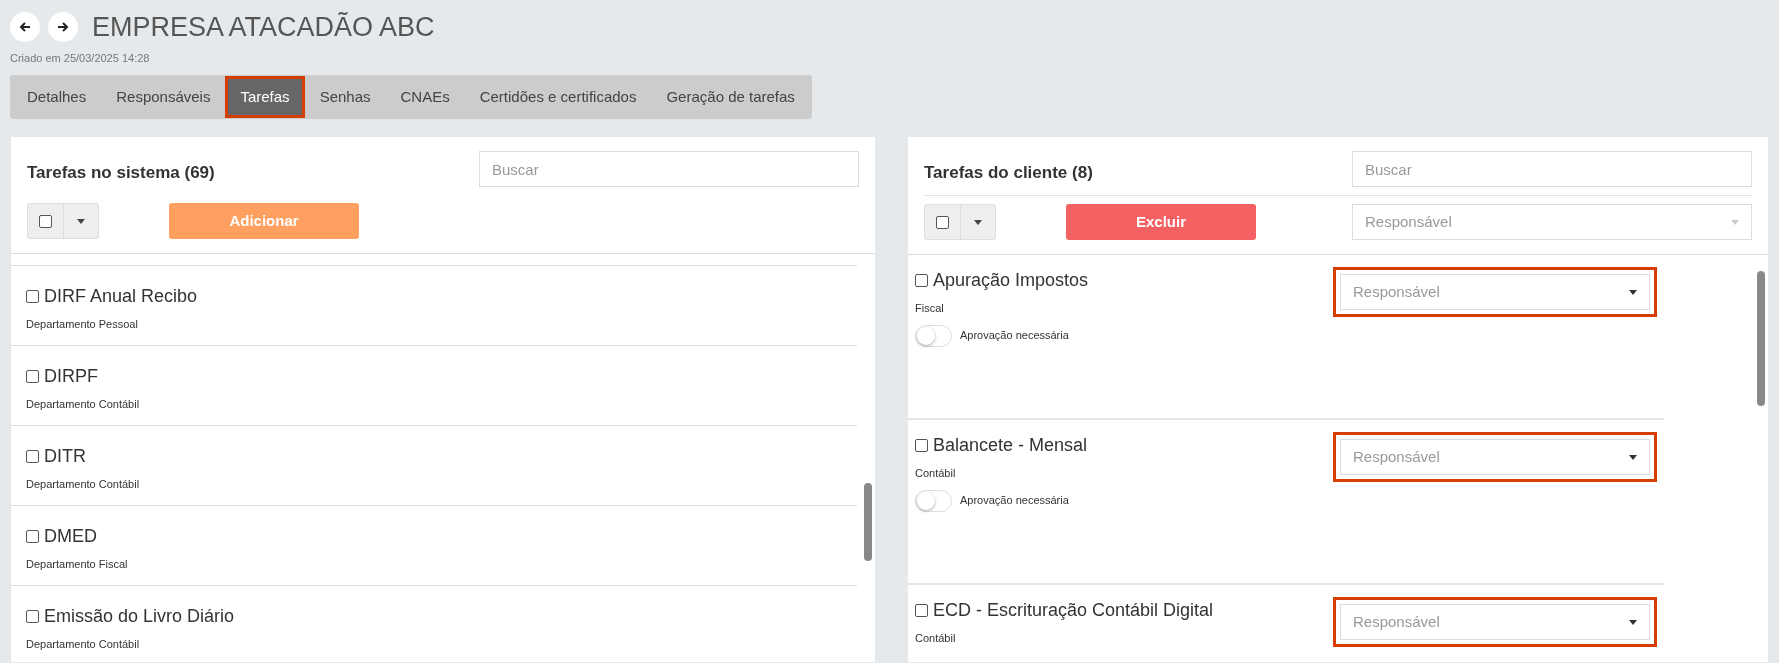 The width and height of the screenshot is (1779, 663). I want to click on panel-title: Tarefas no sistema (69), so click(121, 173).